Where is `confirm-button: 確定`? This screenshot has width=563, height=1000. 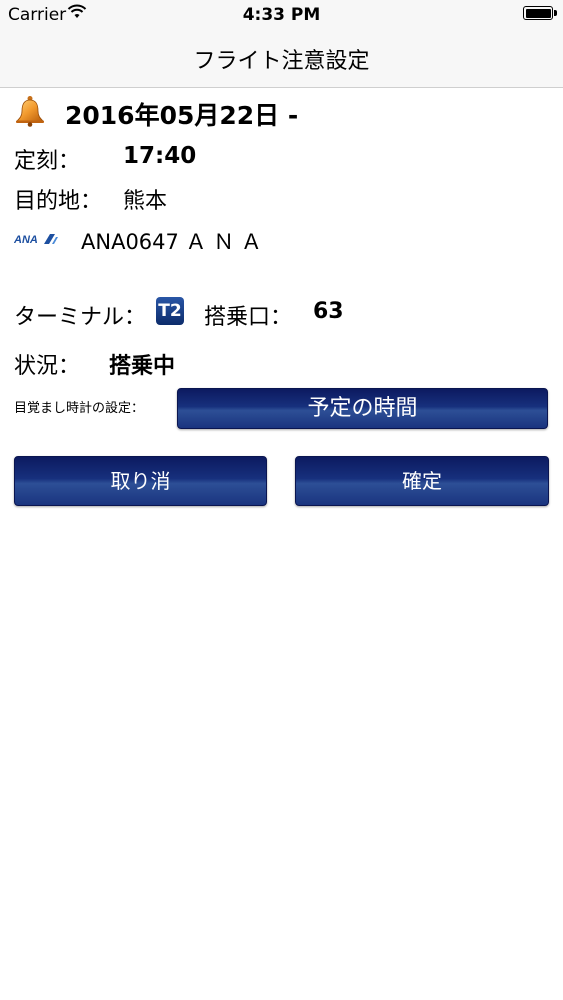
confirm-button: 確定 is located at coordinates (422, 481).